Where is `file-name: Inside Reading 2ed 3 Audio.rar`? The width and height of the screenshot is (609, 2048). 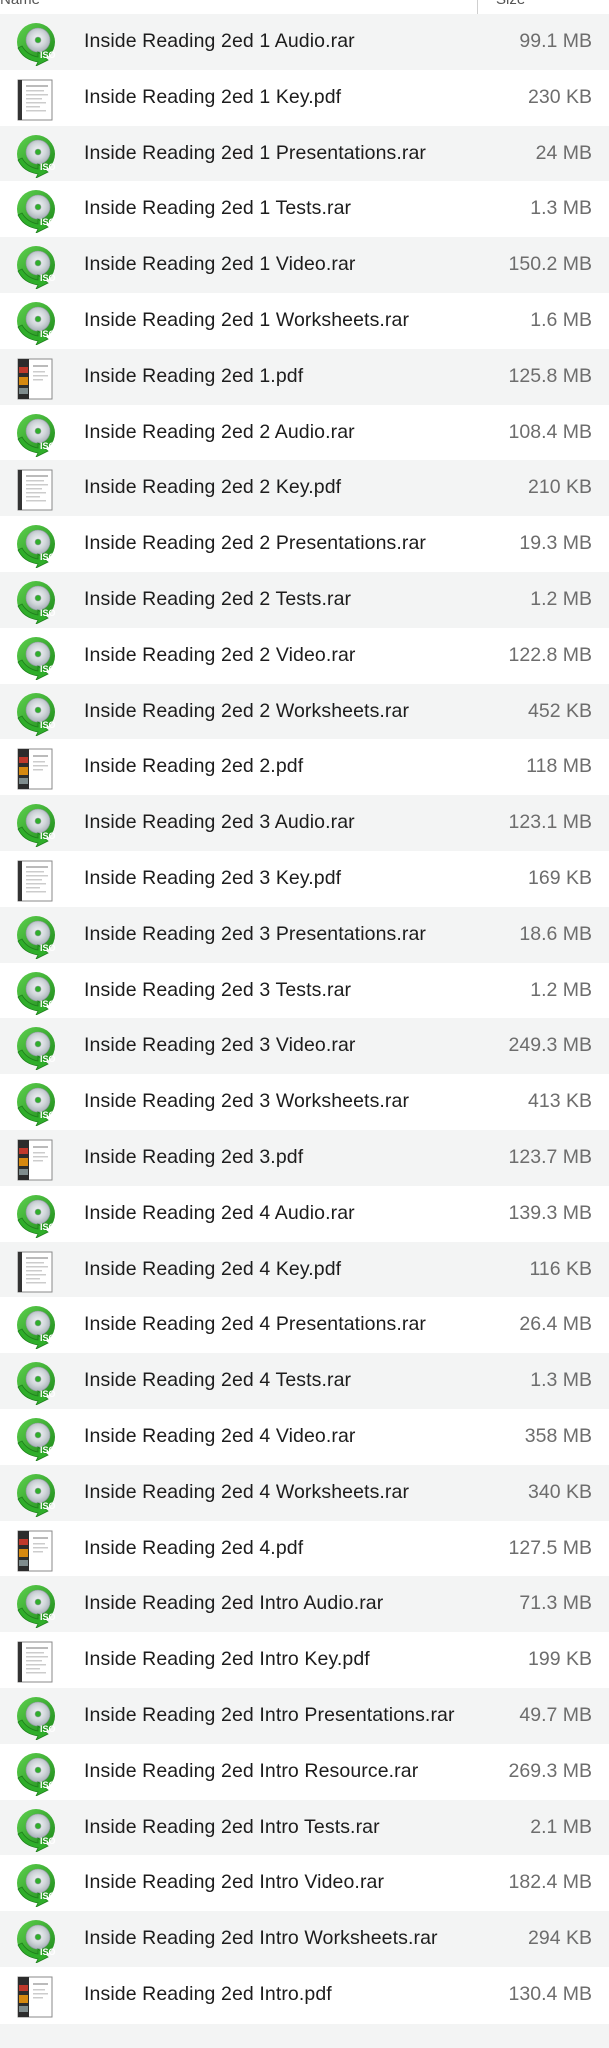 file-name: Inside Reading 2ed 3 Audio.rar is located at coordinates (219, 822).